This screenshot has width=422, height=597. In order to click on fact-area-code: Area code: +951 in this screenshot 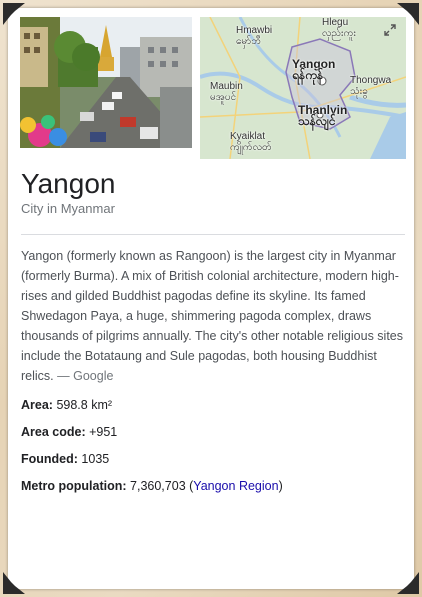, I will do `click(69, 432)`.